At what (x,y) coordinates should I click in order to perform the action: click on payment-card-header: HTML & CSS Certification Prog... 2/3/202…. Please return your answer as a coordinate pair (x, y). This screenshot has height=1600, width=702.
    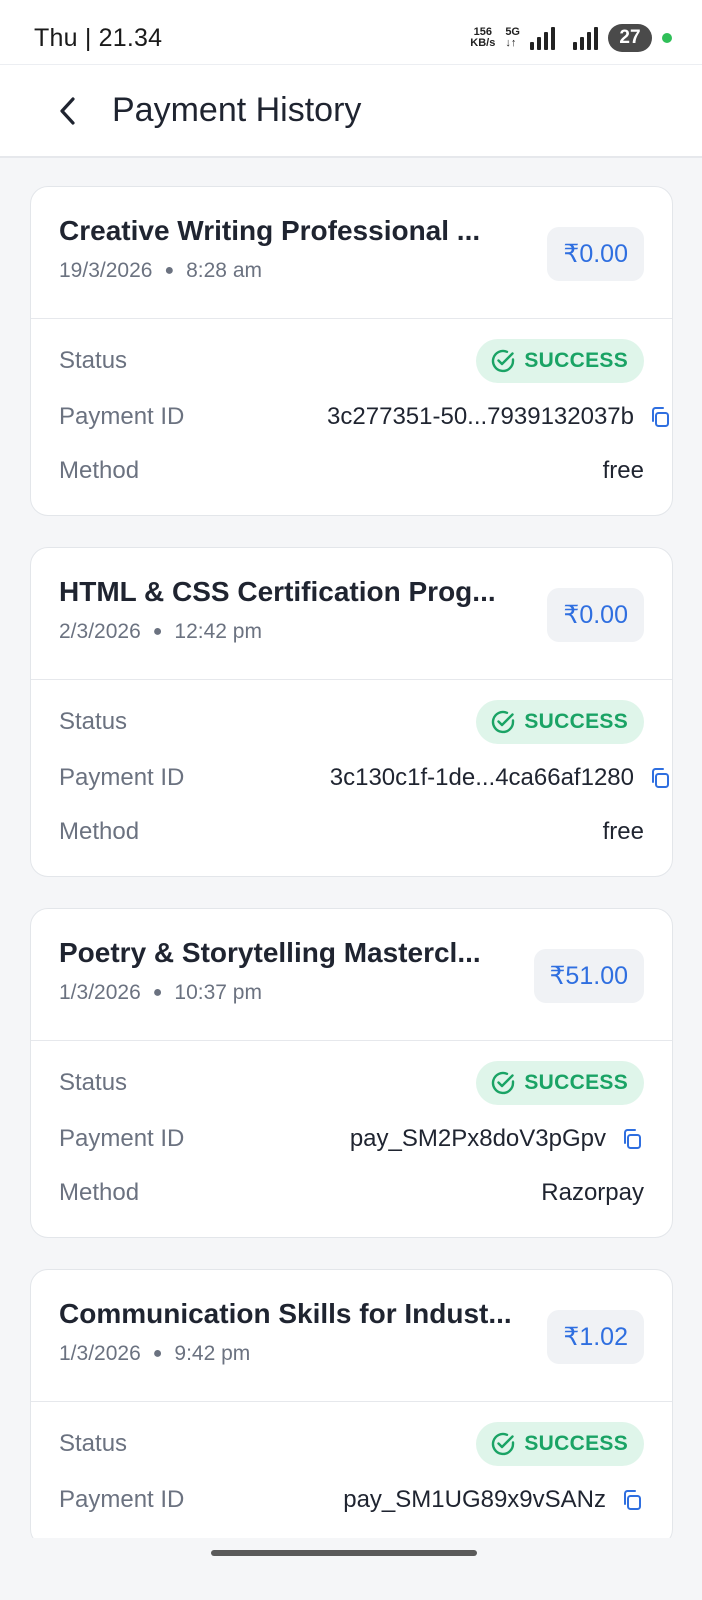
    Looking at the image, I should click on (351, 614).